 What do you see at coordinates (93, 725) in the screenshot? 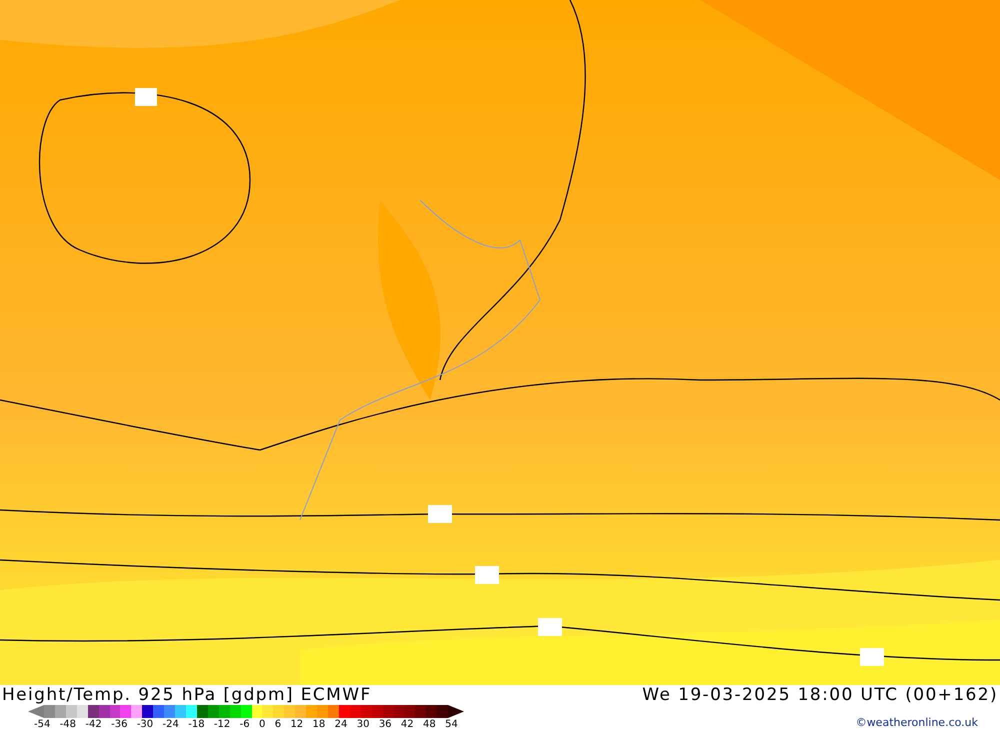
I see `scale-label: -42` at bounding box center [93, 725].